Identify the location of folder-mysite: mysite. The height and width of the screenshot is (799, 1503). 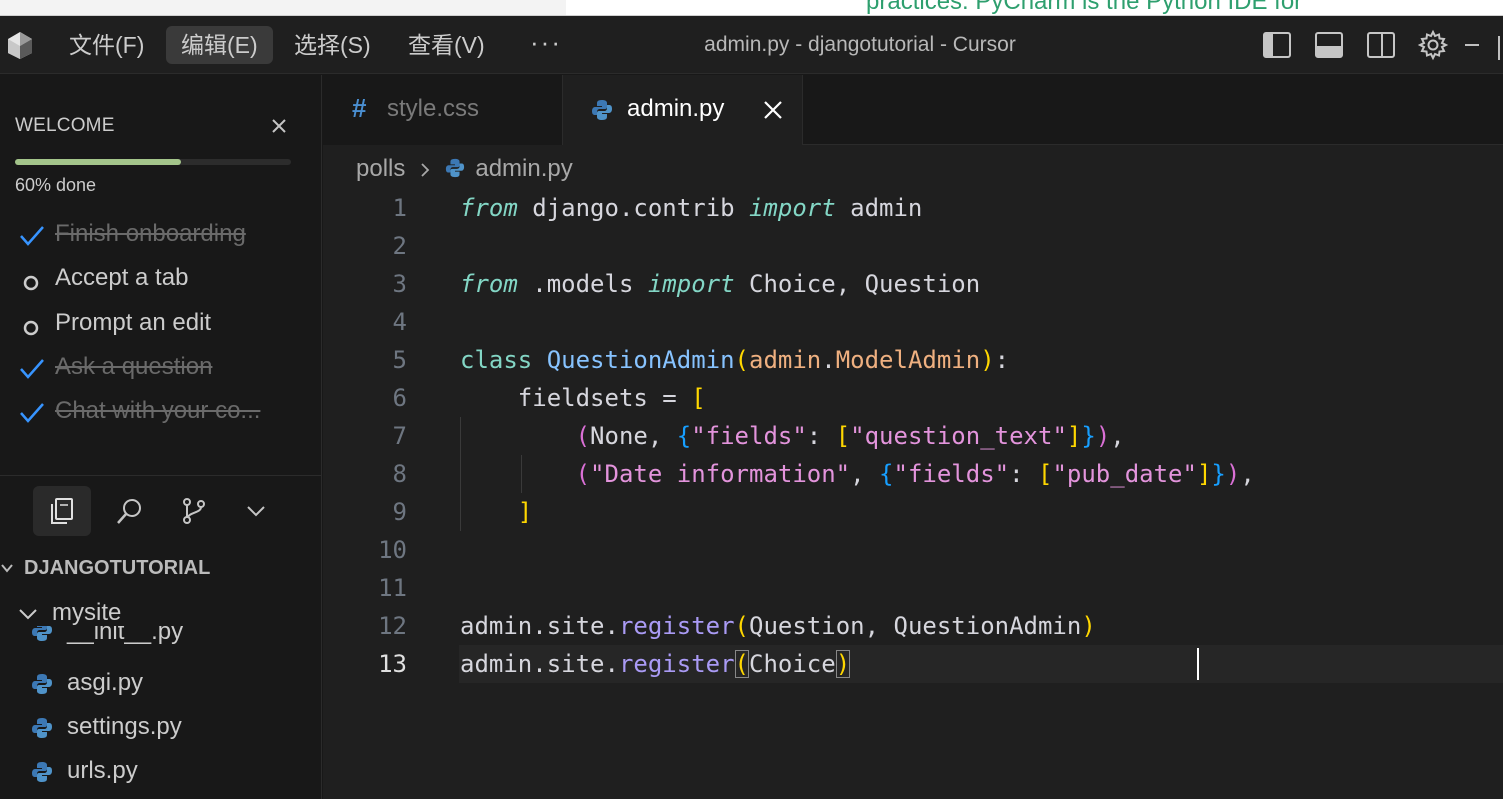
(160, 614).